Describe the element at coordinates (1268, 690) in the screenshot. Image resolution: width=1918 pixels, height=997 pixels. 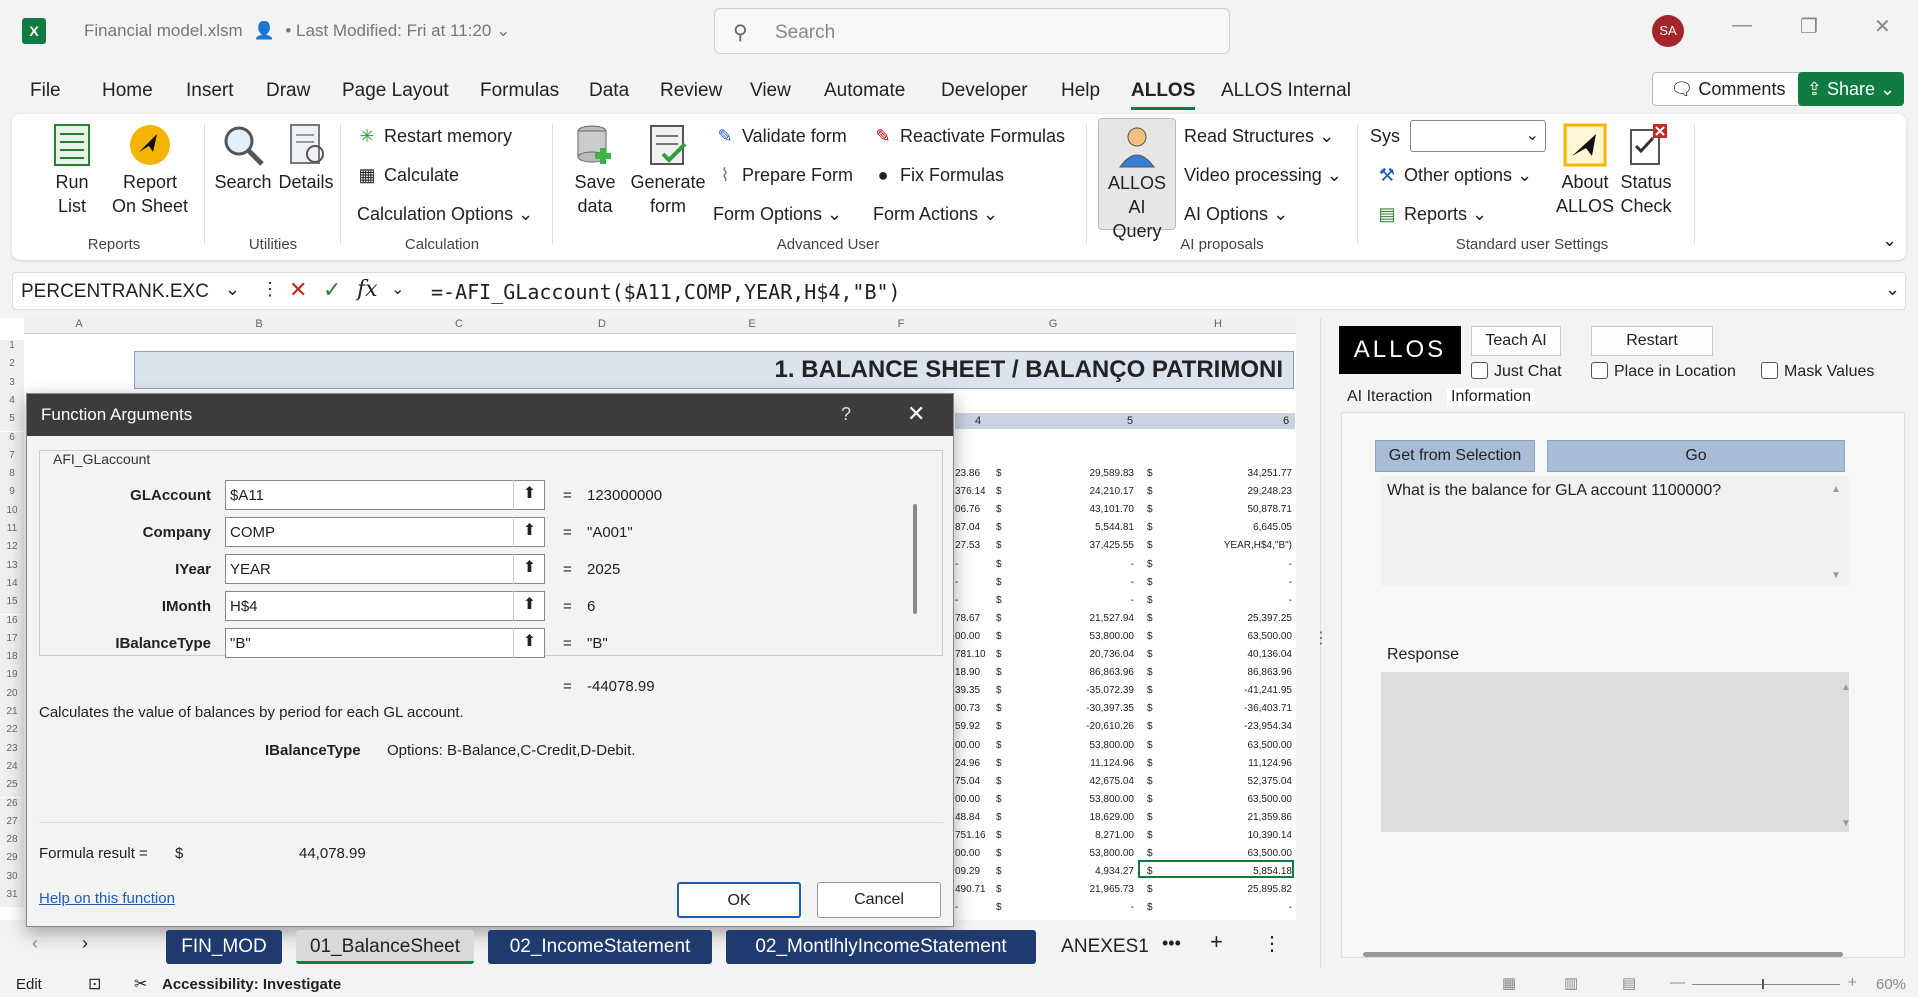
I see `cell-value: -41,241.95` at that location.